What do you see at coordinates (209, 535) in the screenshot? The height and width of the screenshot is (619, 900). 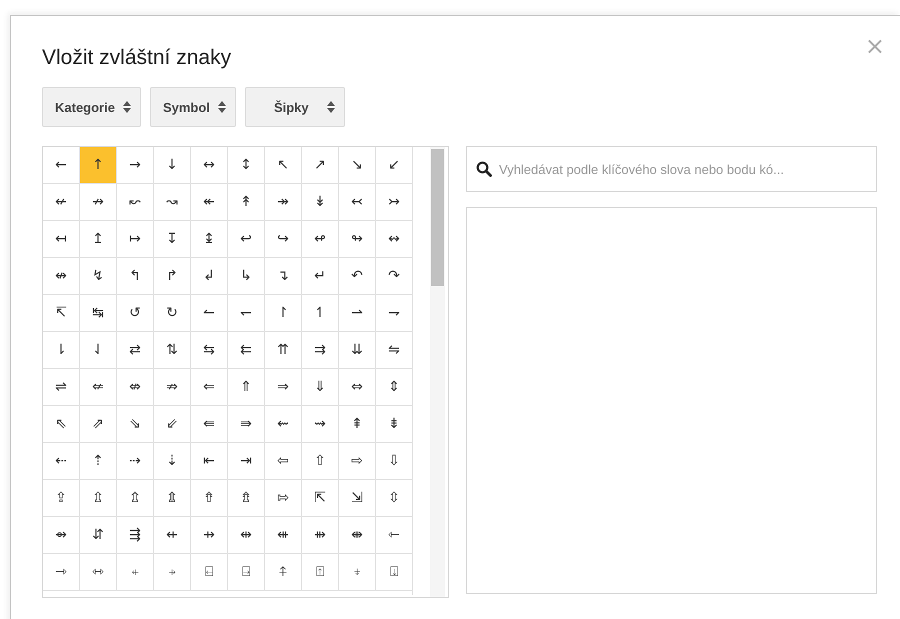 I see `symbol-cell: ⇸` at bounding box center [209, 535].